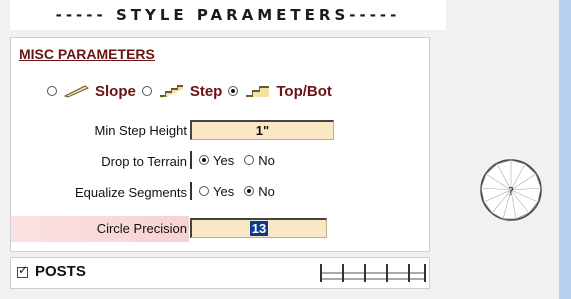 The width and height of the screenshot is (571, 299). What do you see at coordinates (565, 149) in the screenshot?
I see `window-edge-strip` at bounding box center [565, 149].